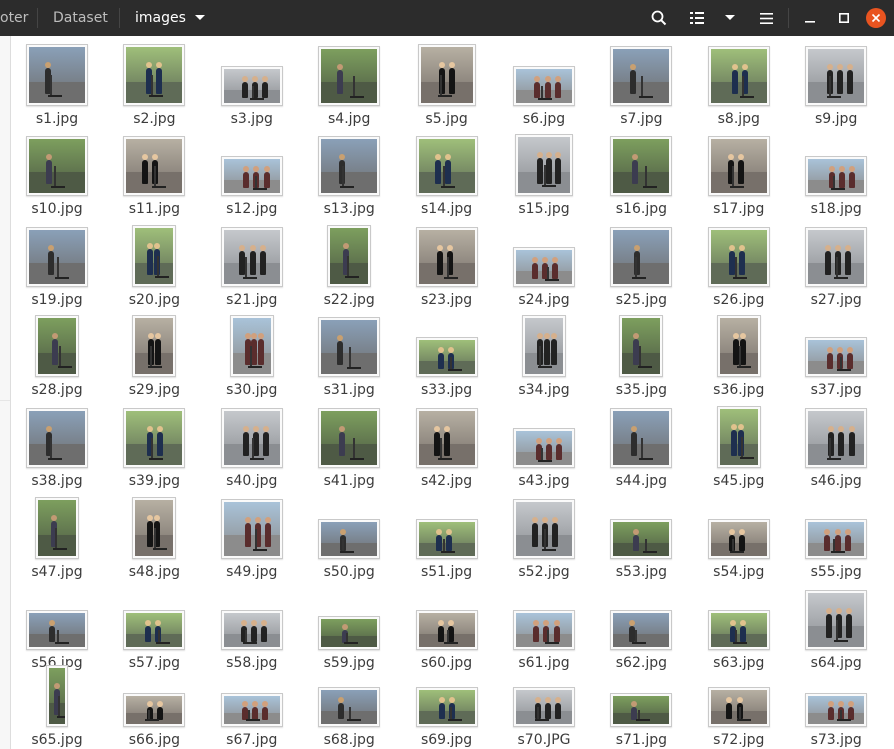 This screenshot has height=749, width=894. I want to click on file-item: s7.jpg, so click(641, 86).